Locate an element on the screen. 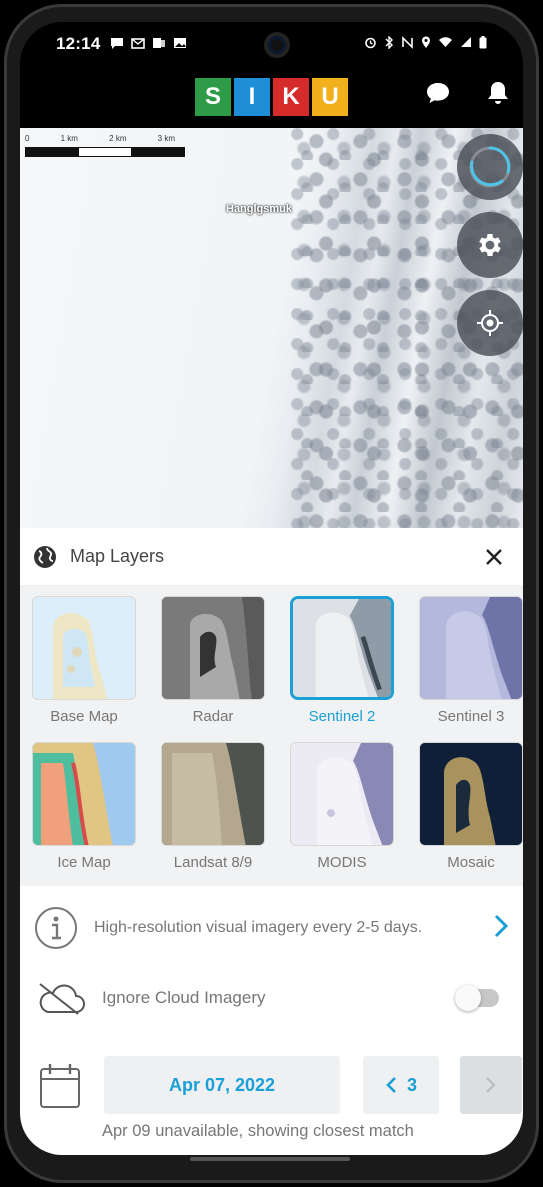 The image size is (543, 1187). layer-landsat-8-9: Landsat 8/9 is located at coordinates (213, 811).